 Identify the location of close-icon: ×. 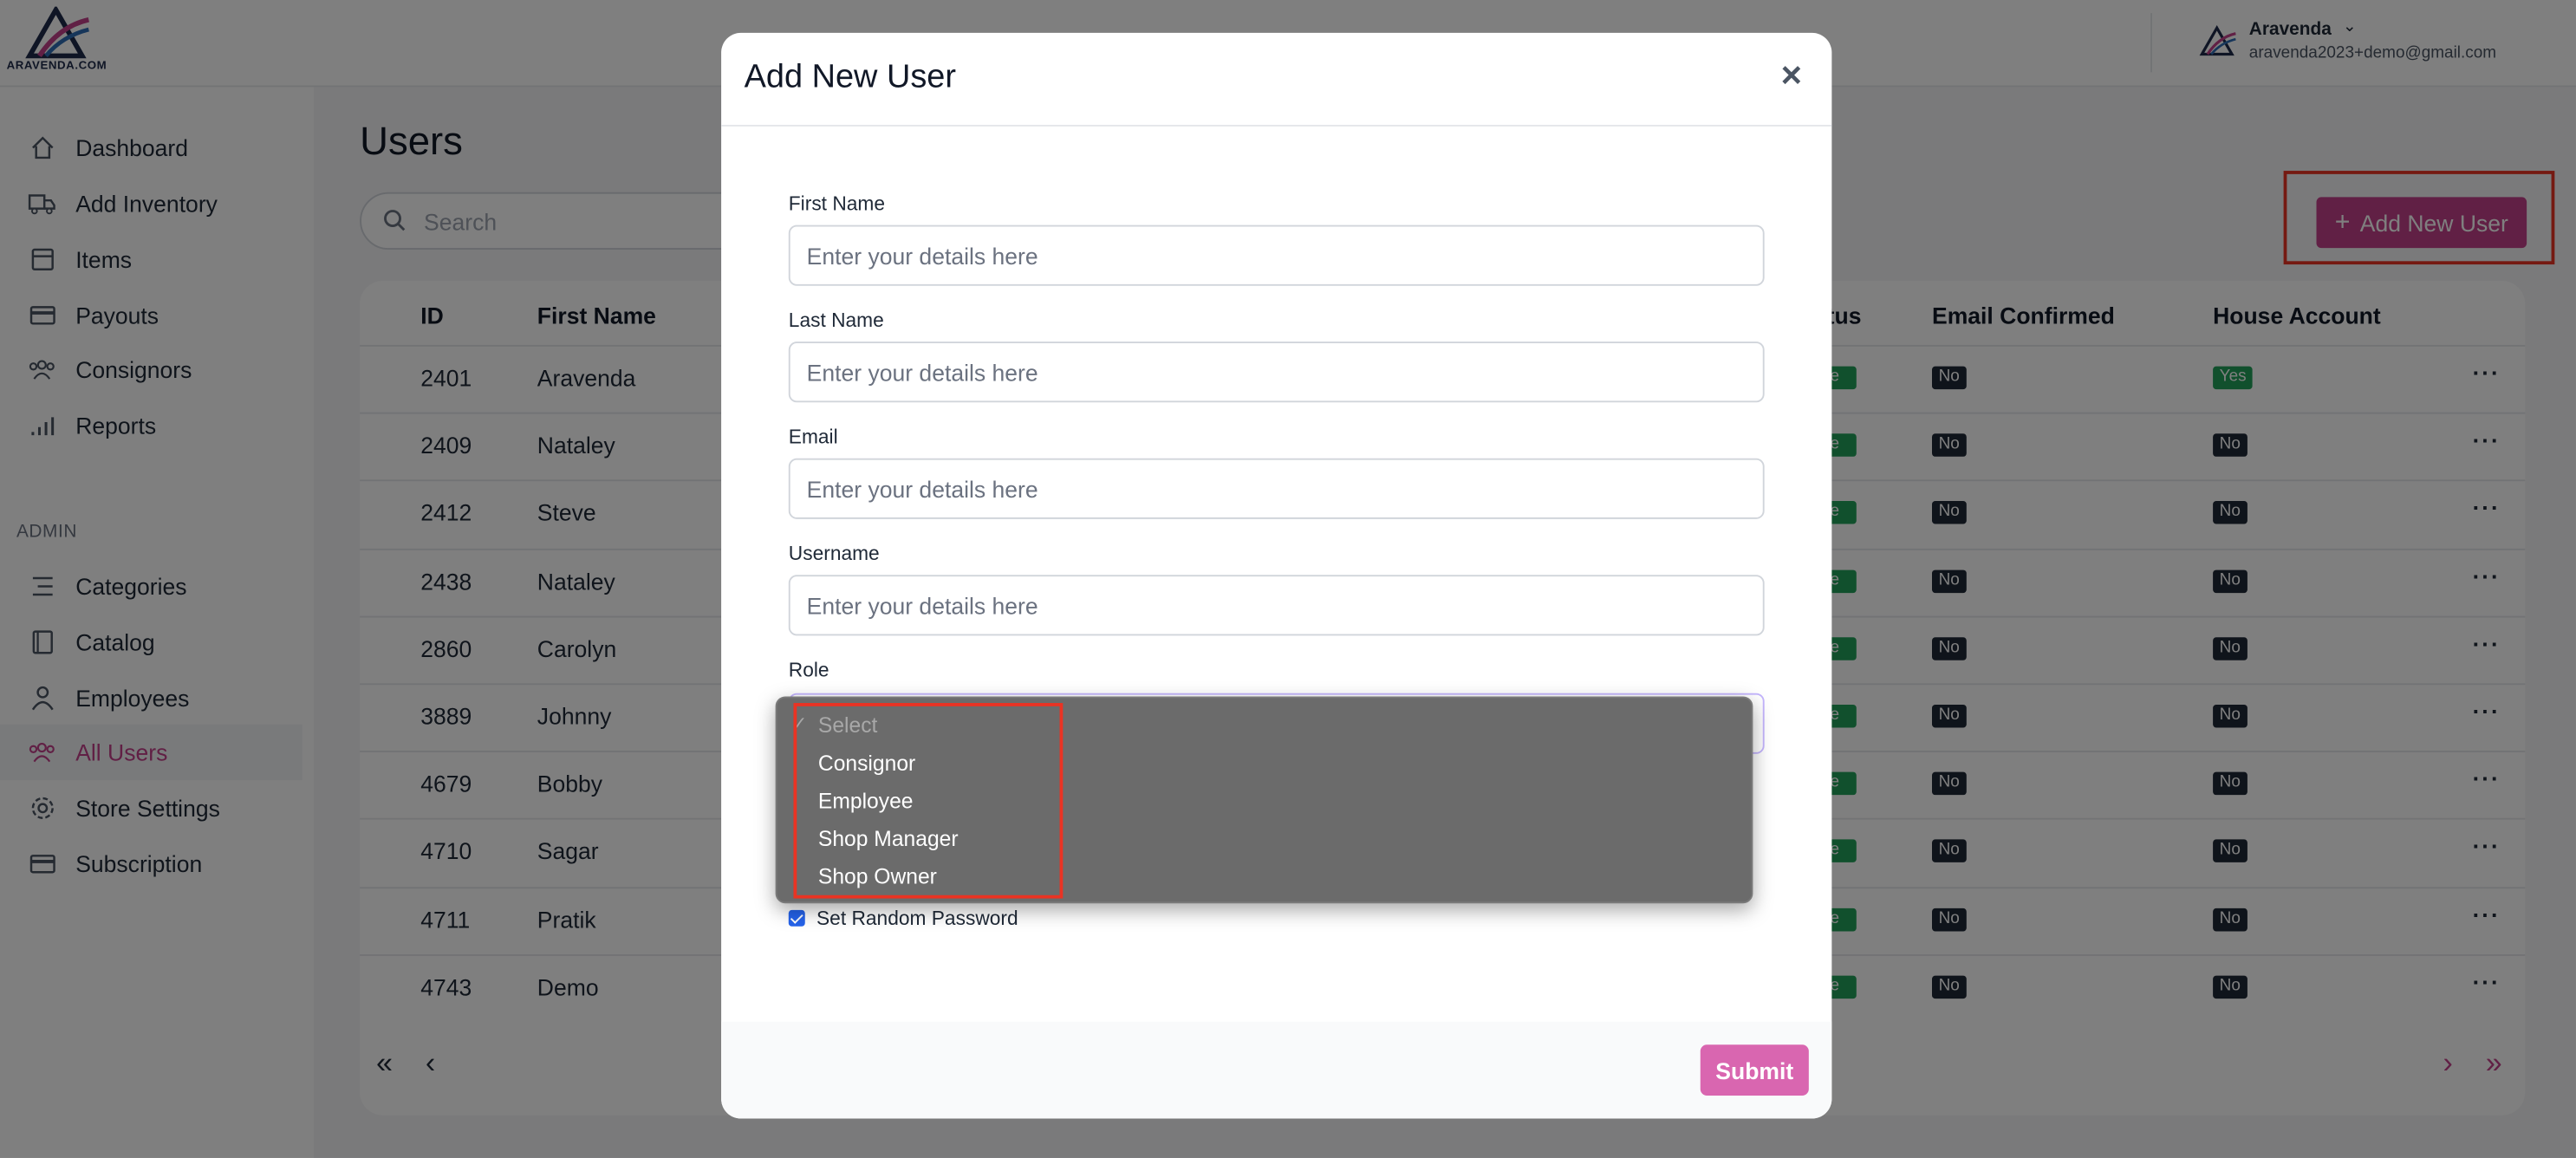
(1791, 75).